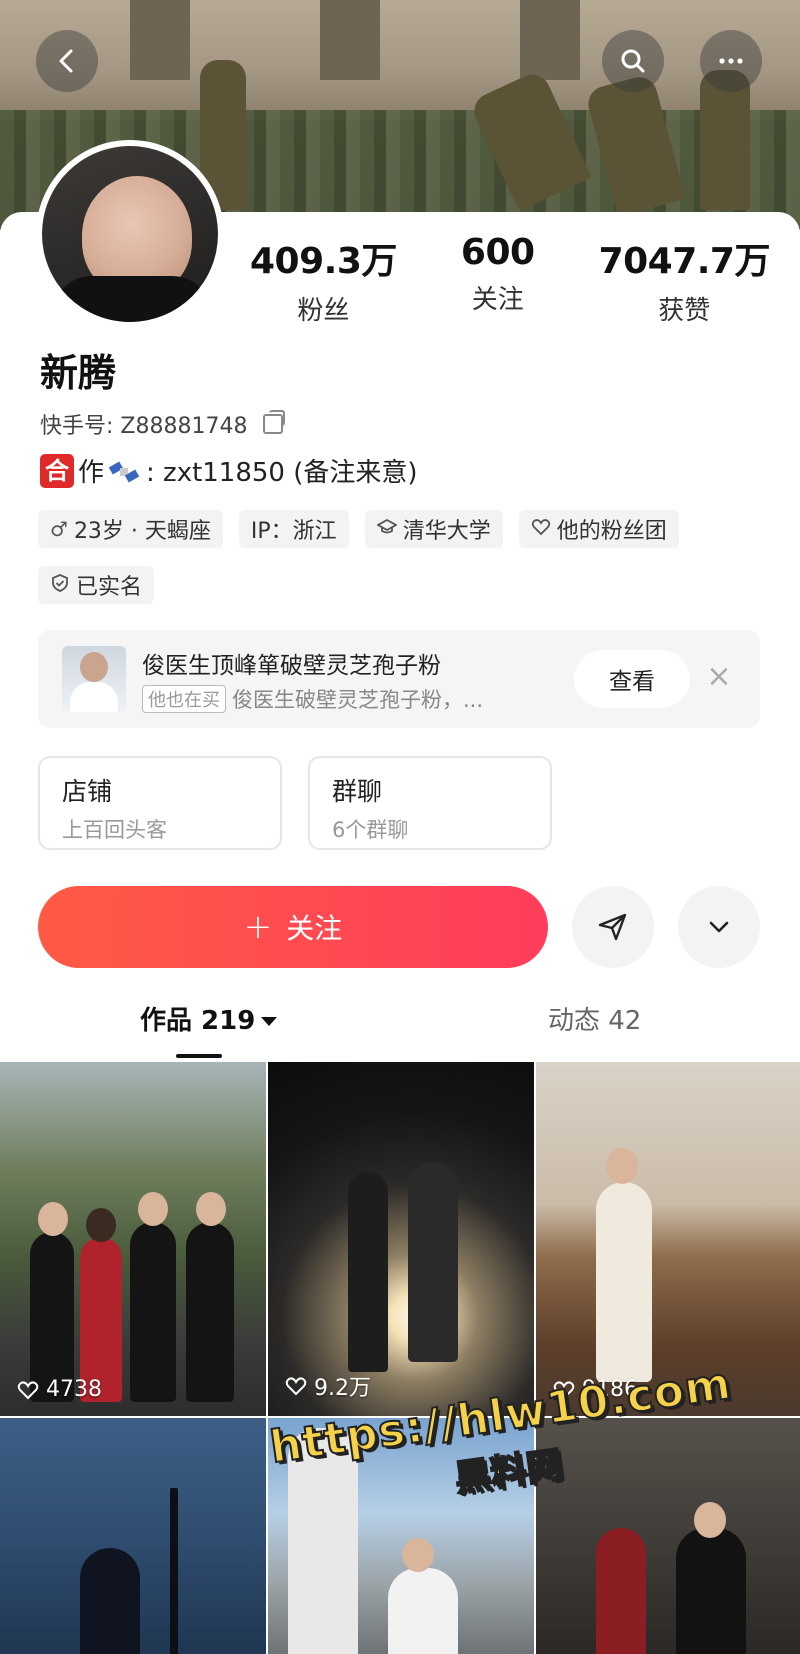  Describe the element at coordinates (114, 830) in the screenshot. I see `shop-subtitle: 上百回头客` at that location.